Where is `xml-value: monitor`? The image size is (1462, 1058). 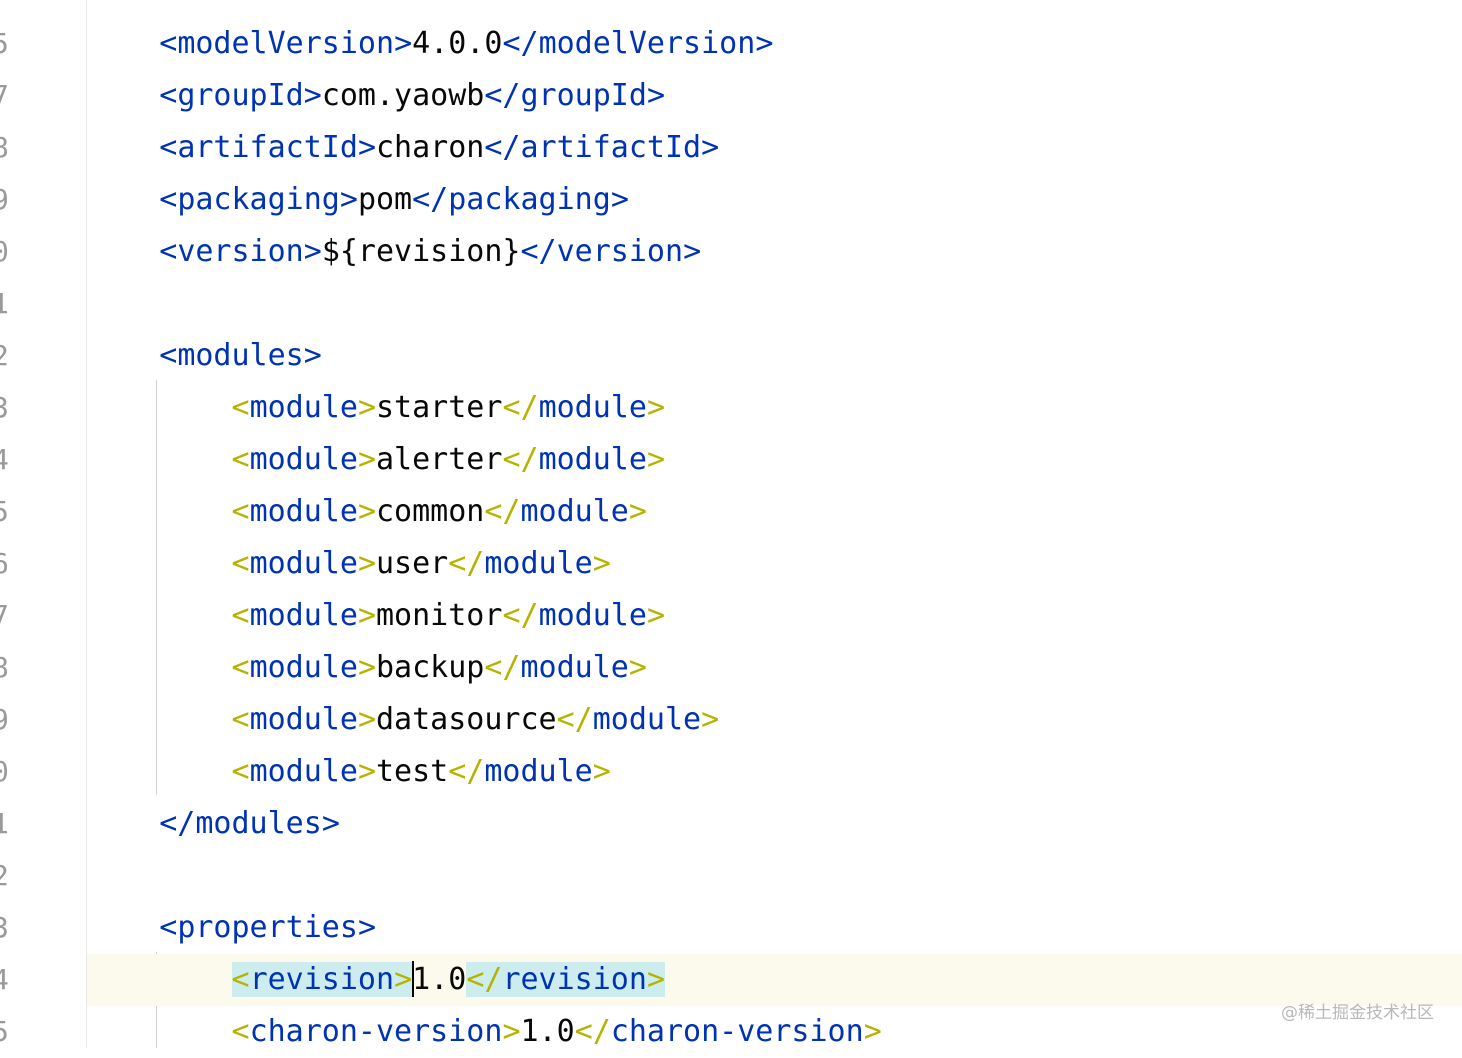 xml-value: monitor is located at coordinates (439, 615).